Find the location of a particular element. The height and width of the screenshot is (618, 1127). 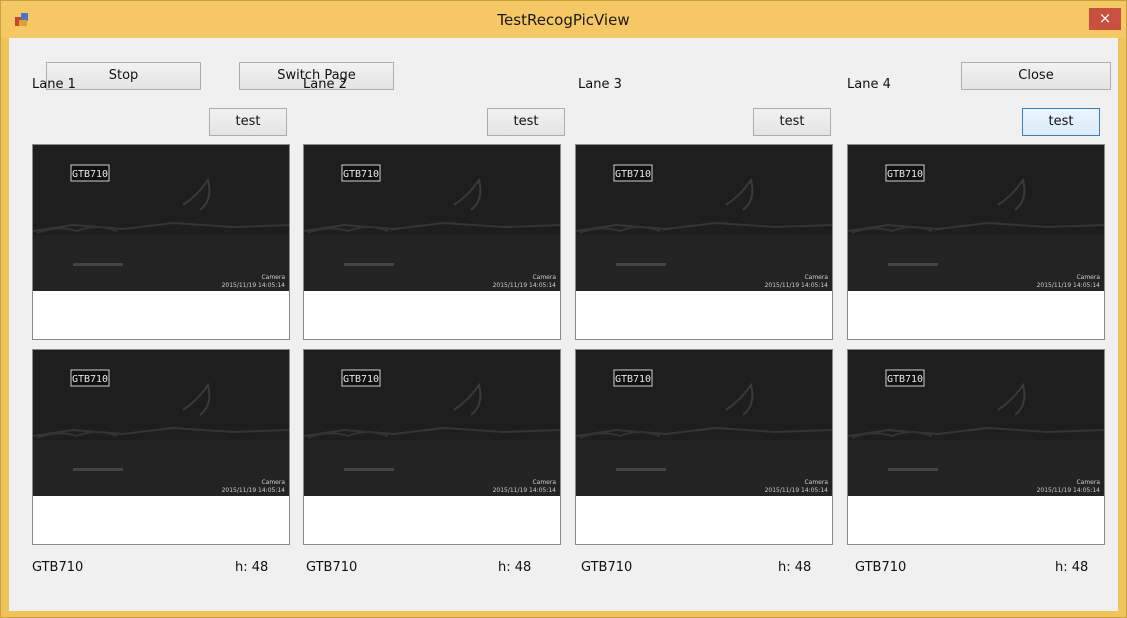

lane-2-plate-result: GTB710 is located at coordinates (332, 567).